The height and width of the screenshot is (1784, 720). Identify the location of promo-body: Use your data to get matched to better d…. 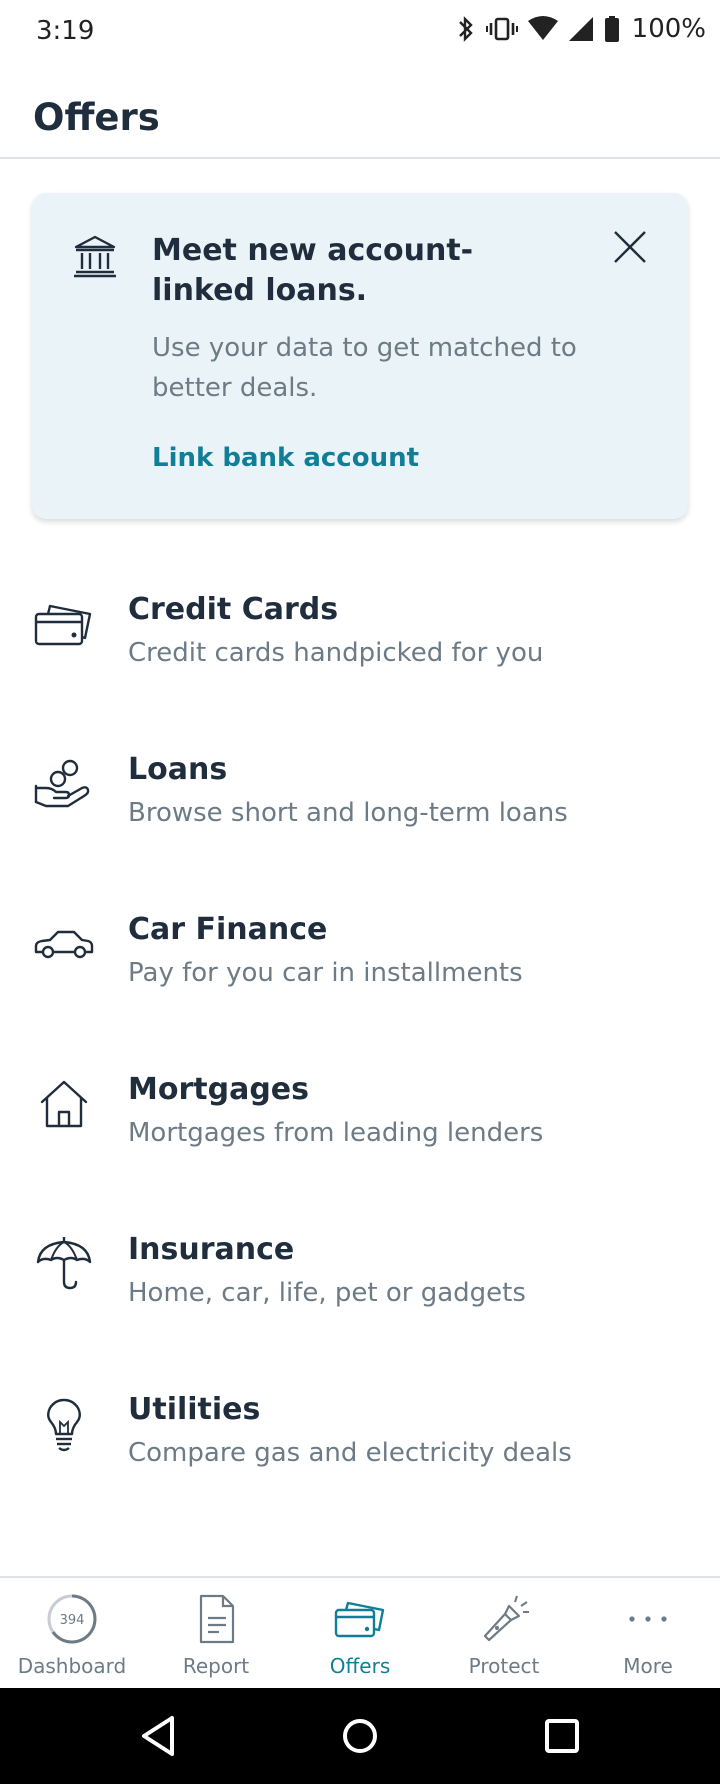
(364, 368).